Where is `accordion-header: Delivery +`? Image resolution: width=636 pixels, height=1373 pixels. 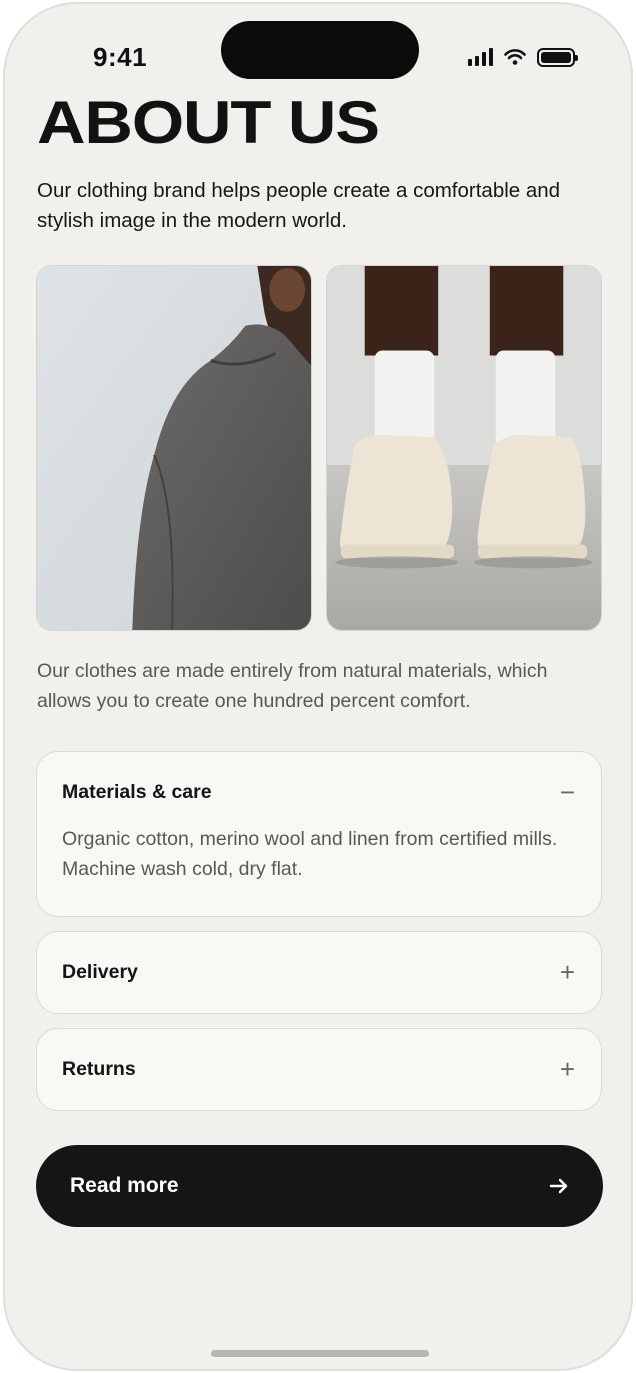
accordion-header: Delivery + is located at coordinates (319, 972).